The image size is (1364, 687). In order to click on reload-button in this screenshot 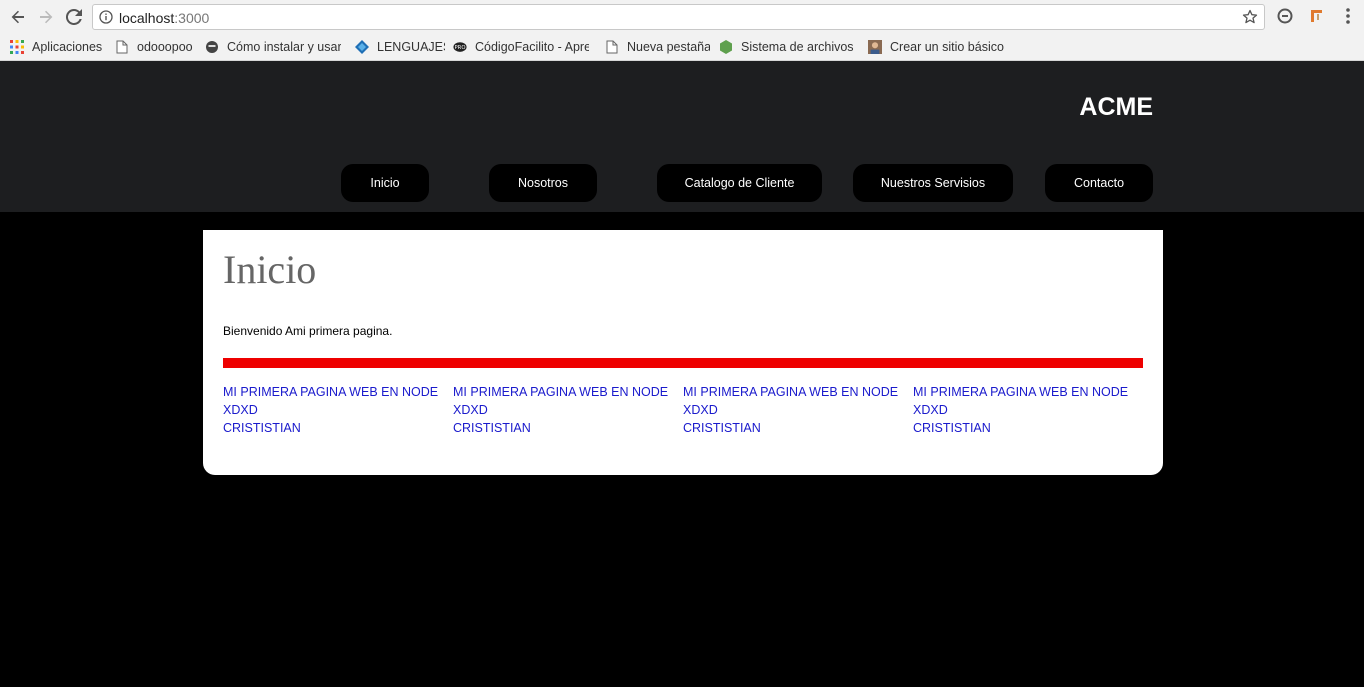, I will do `click(74, 17)`.